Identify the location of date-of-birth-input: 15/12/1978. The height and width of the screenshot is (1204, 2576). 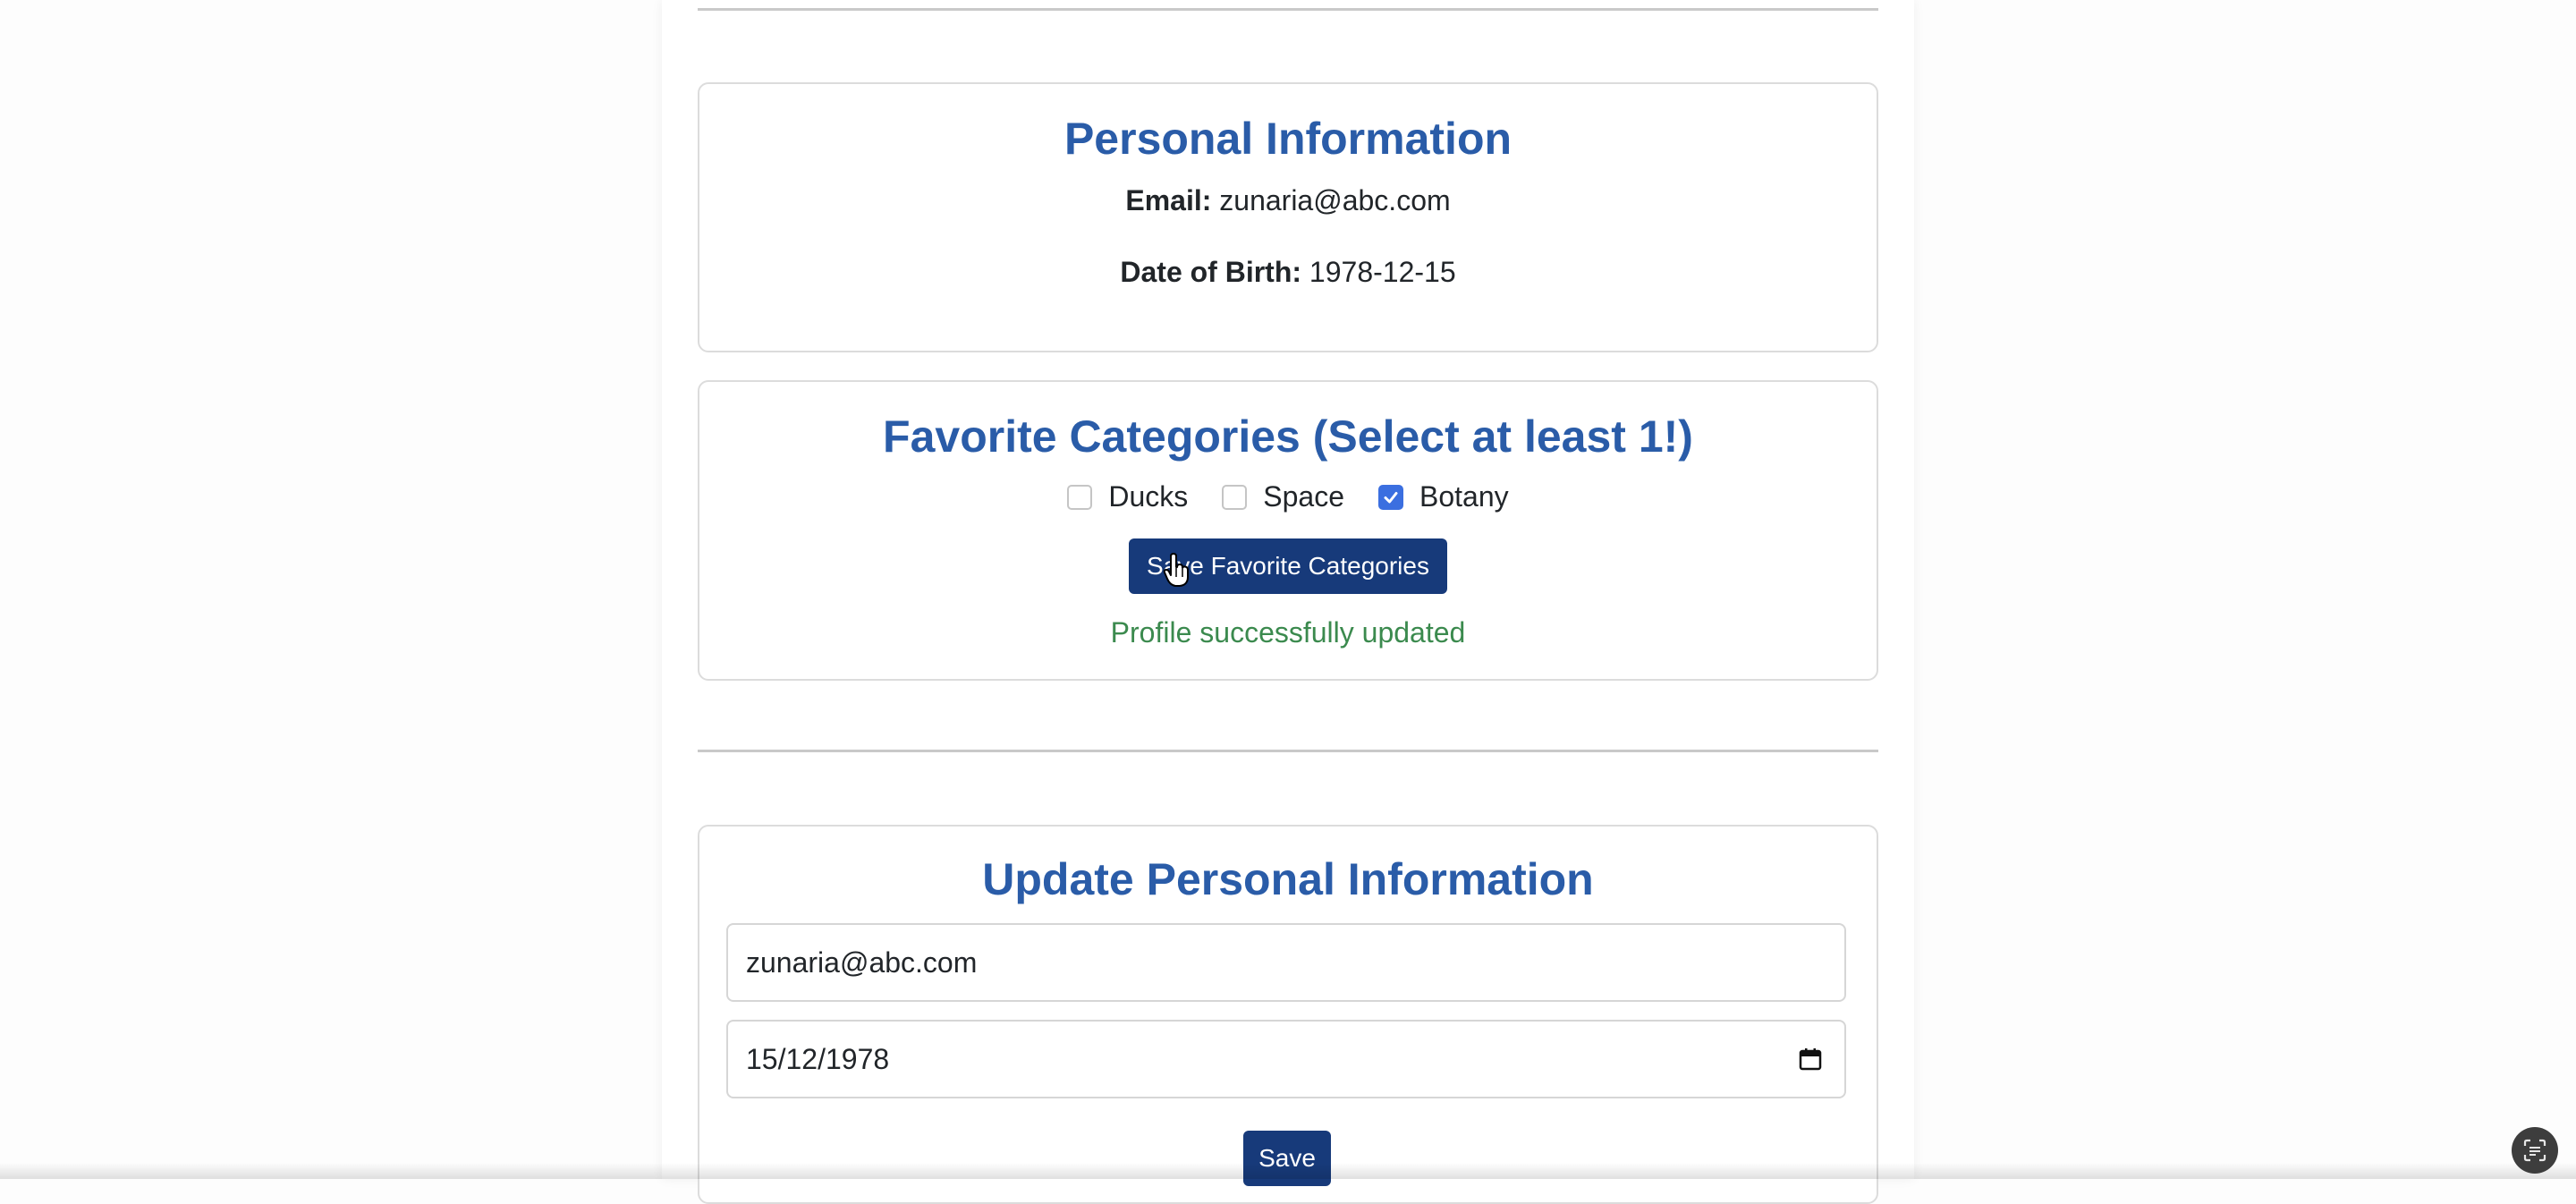
(1286, 1059).